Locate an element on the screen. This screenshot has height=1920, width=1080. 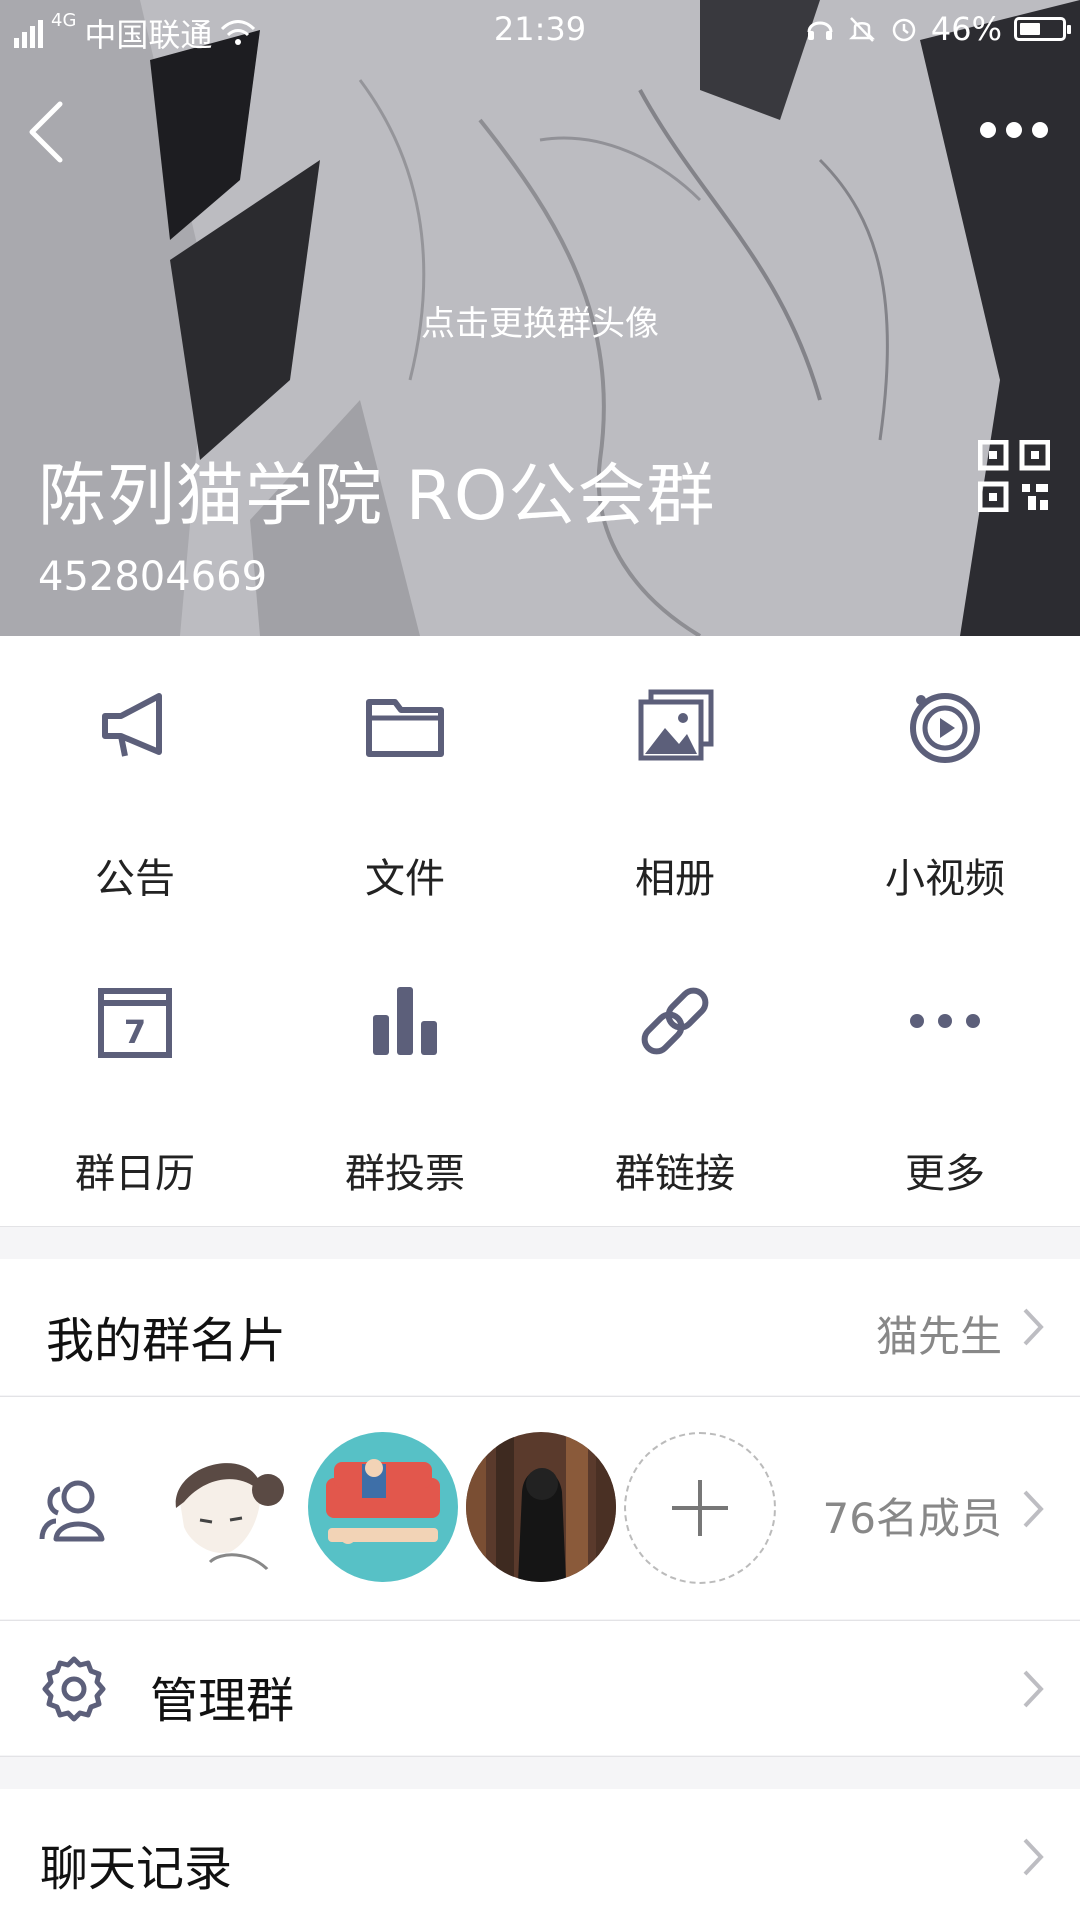
feature-link: 群链接 is located at coordinates (675, 1066).